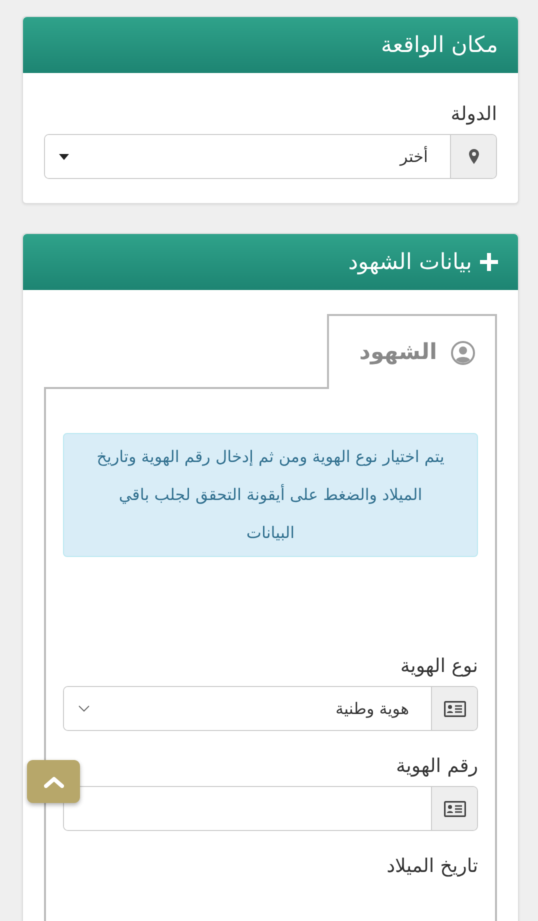 Image resolution: width=538 pixels, height=921 pixels. Describe the element at coordinates (463, 352) in the screenshot. I see `user-circle-icon` at that location.